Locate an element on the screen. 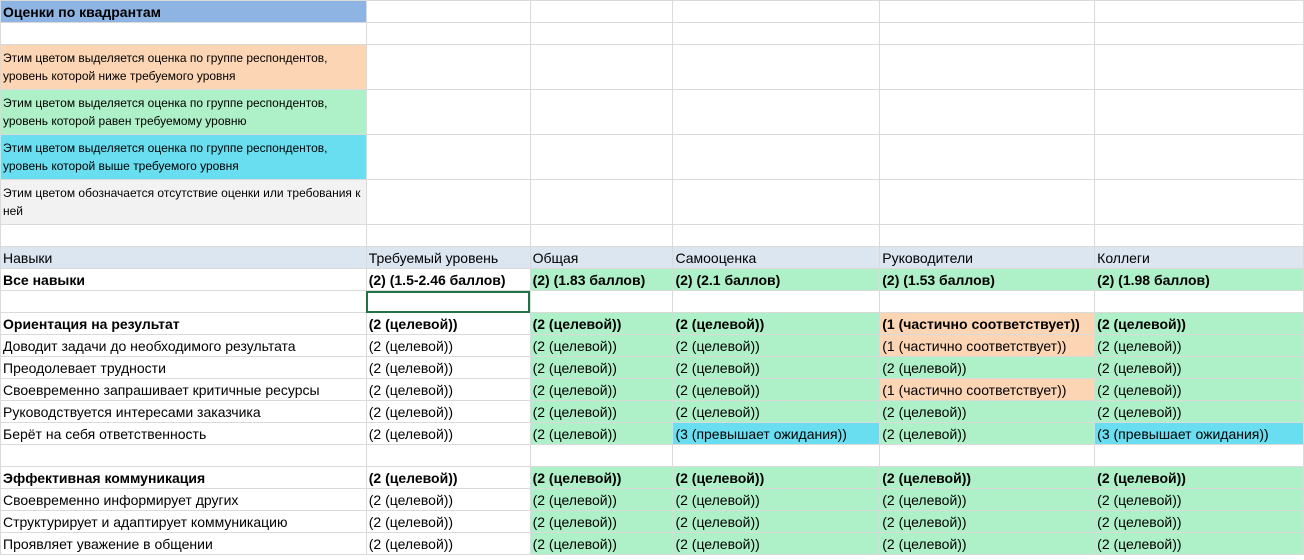 Image resolution: width=1304 pixels, height=560 pixels. skill-label: Берёт на себя ответственность is located at coordinates (183, 433).